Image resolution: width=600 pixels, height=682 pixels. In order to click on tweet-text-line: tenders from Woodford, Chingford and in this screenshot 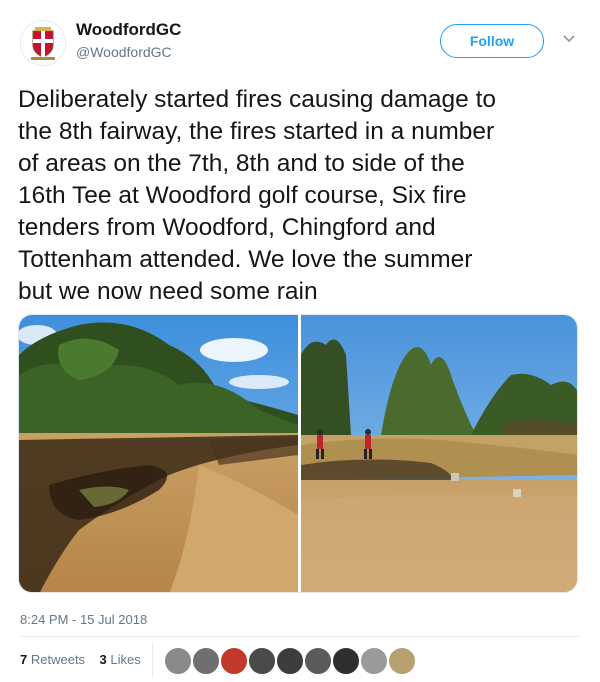, I will do `click(227, 227)`.